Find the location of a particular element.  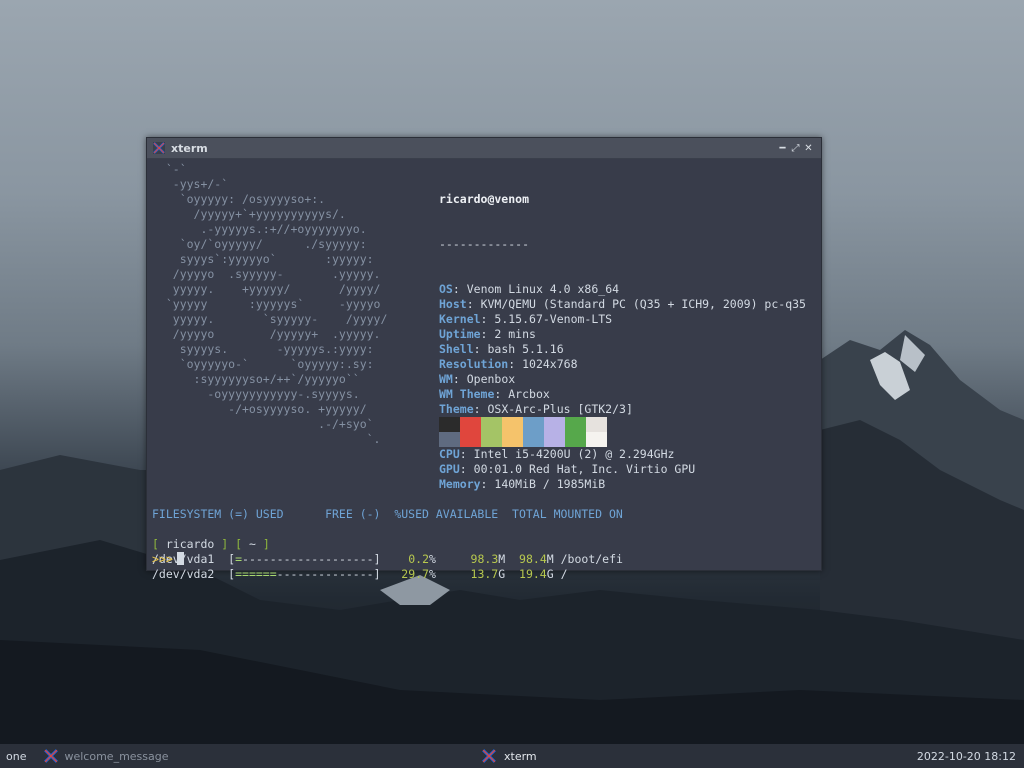

sysinfo-row: Theme: OSX-Arc-Plus [GTK2/3] is located at coordinates (536, 409).